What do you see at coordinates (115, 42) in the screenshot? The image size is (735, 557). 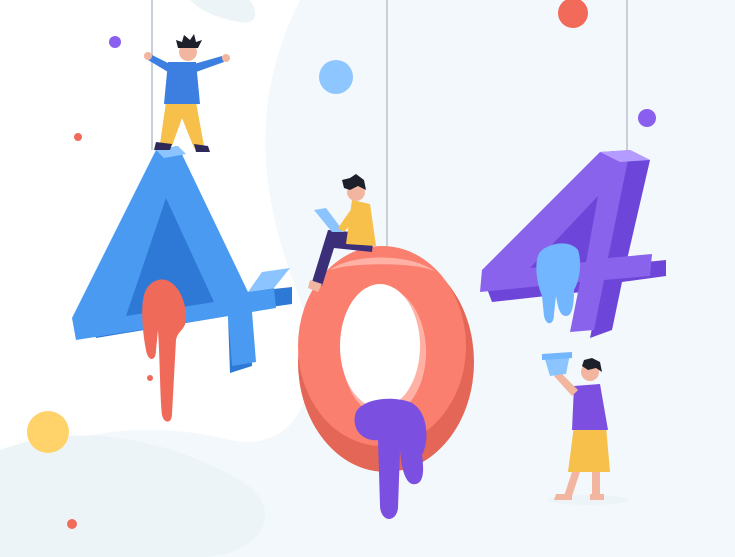 I see `dot-purple-small` at bounding box center [115, 42].